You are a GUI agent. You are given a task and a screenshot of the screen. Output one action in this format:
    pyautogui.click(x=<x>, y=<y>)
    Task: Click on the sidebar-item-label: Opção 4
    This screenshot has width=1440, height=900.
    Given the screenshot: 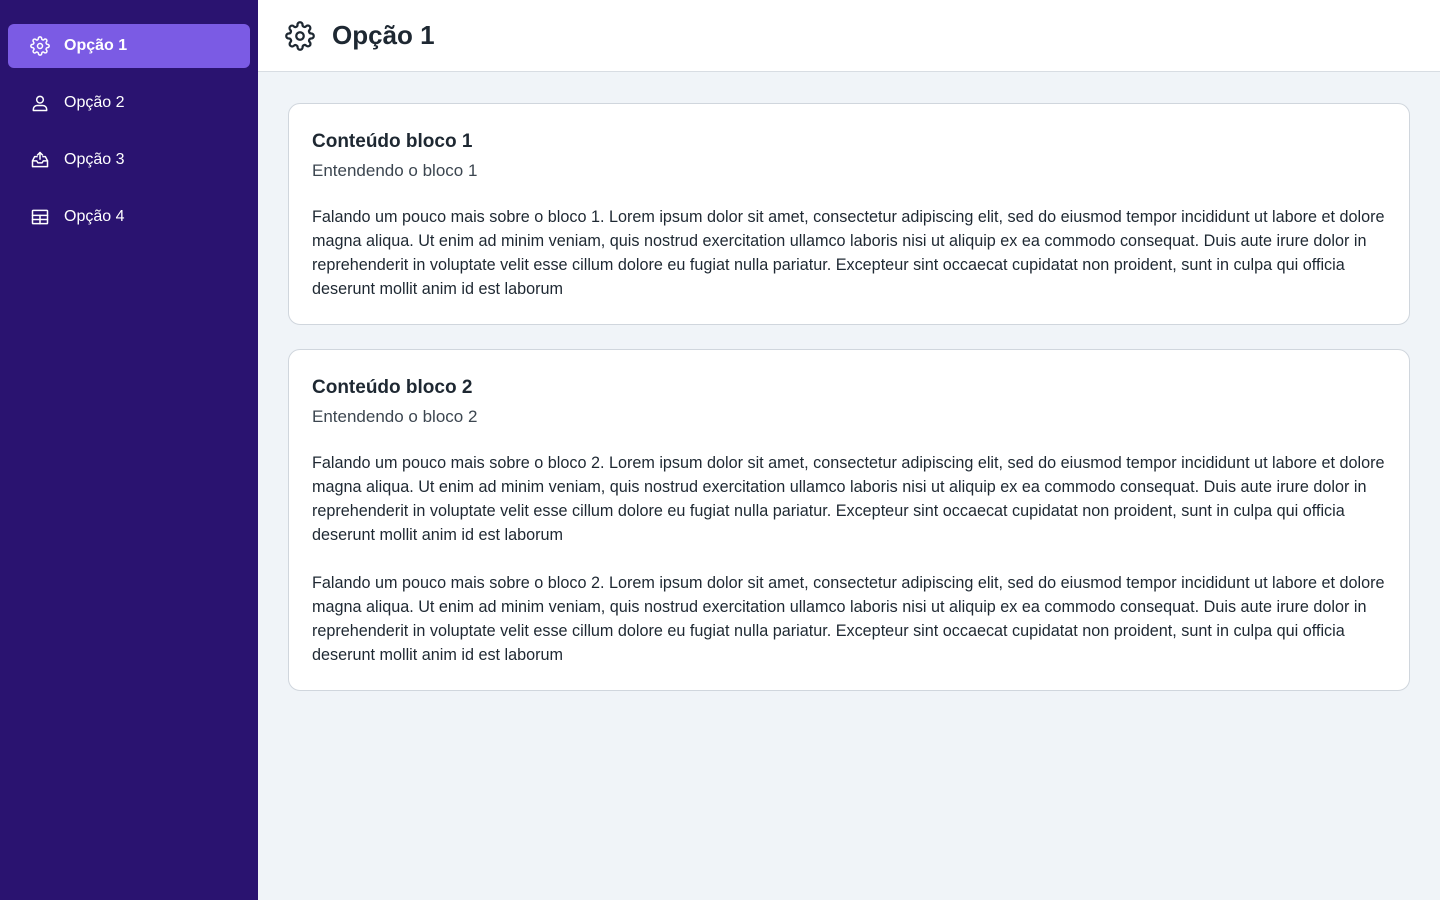 What is the action you would take?
    pyautogui.click(x=94, y=216)
    